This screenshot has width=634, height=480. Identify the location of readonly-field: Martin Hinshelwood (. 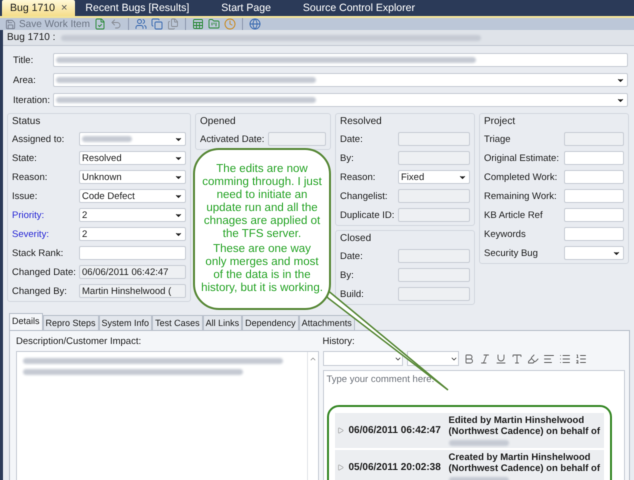
(132, 291).